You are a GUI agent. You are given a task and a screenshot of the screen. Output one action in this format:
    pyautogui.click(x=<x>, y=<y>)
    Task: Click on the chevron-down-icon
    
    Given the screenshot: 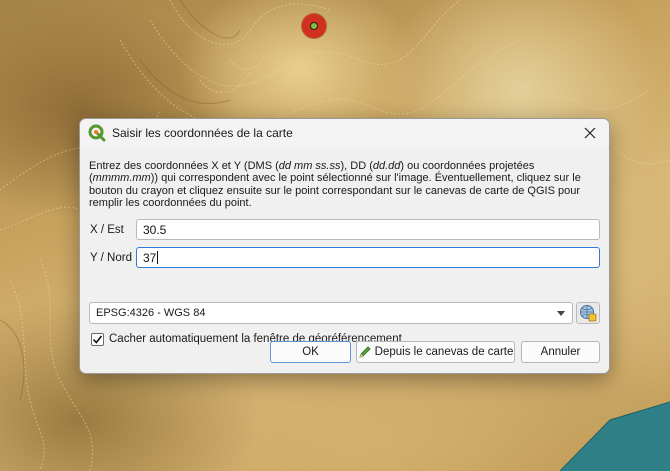 What is the action you would take?
    pyautogui.click(x=561, y=313)
    